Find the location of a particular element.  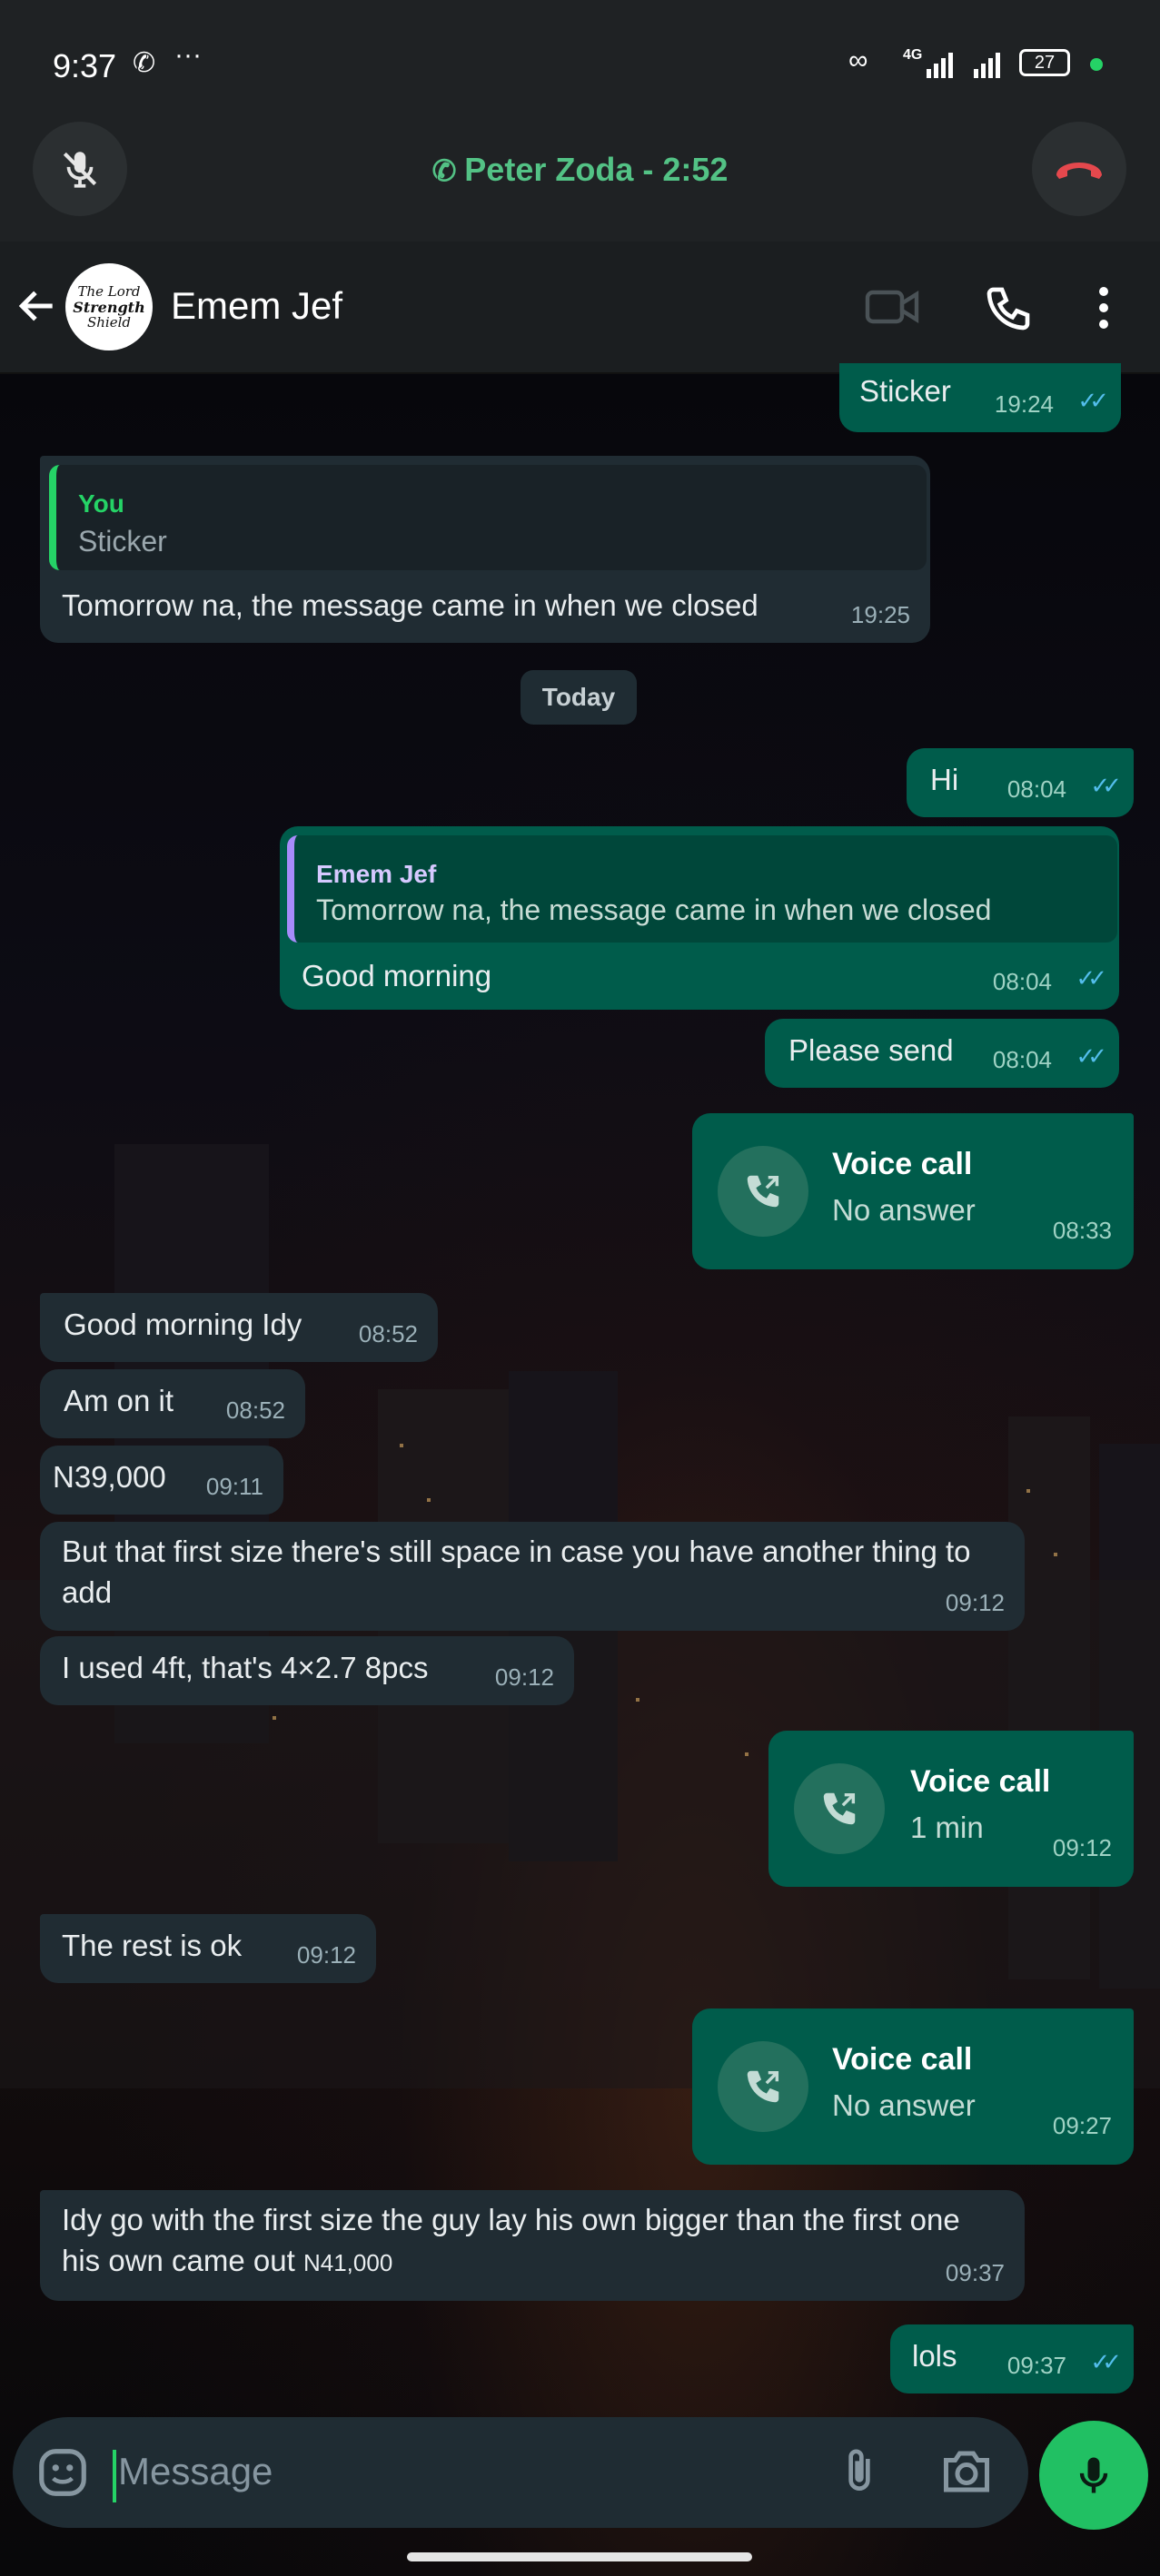

message-bubble-incoming: Am on it 08:52 is located at coordinates (173, 1403).